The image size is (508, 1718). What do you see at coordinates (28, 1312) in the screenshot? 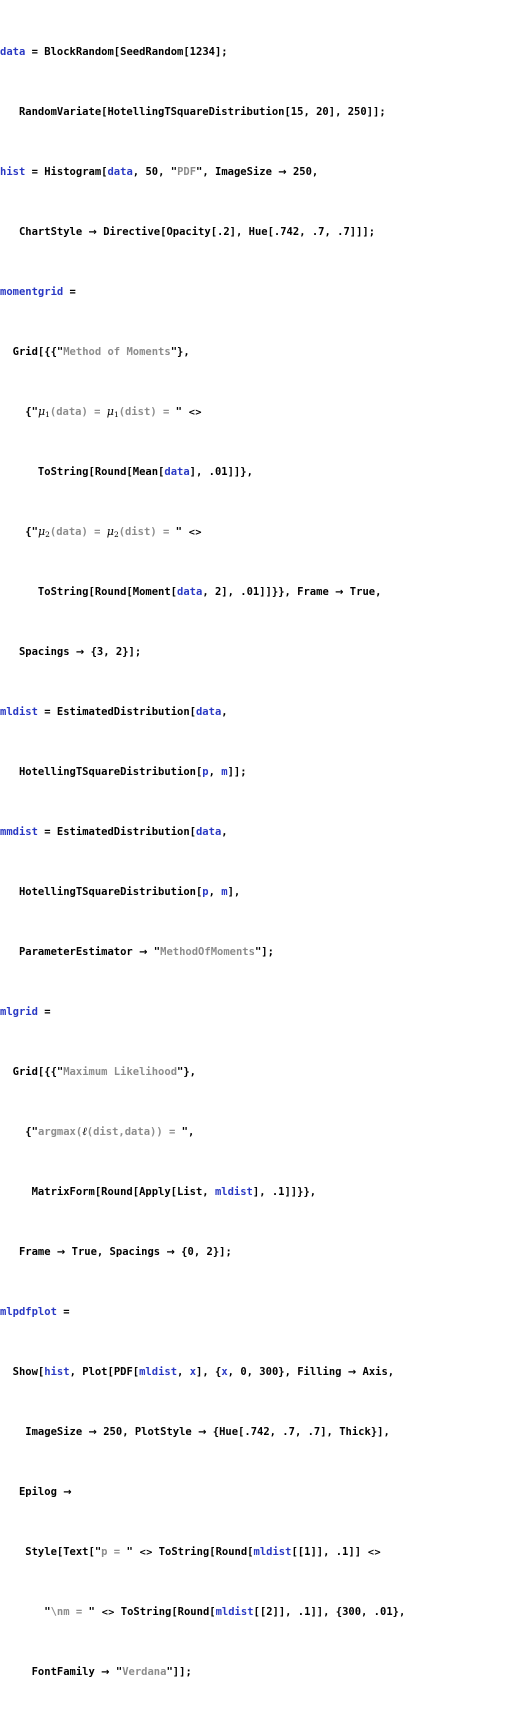
I see `symbol-mlpdfplot: mlpdfplot` at bounding box center [28, 1312].